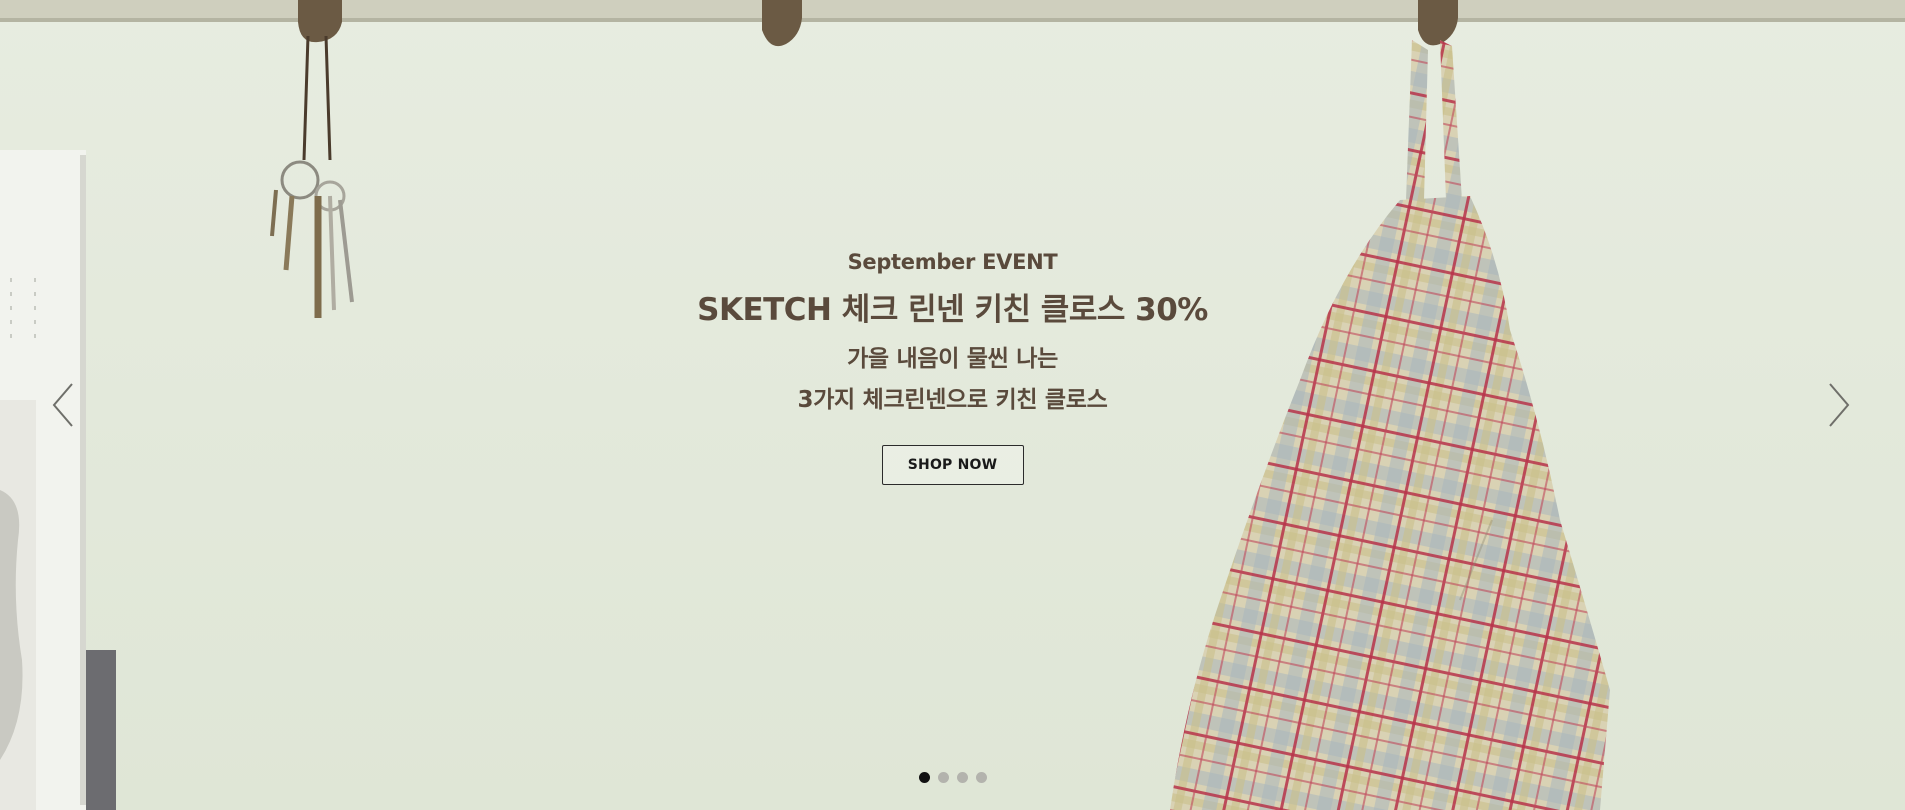 This screenshot has height=810, width=1905. Describe the element at coordinates (952, 777) in the screenshot. I see `slide-pagination` at that location.